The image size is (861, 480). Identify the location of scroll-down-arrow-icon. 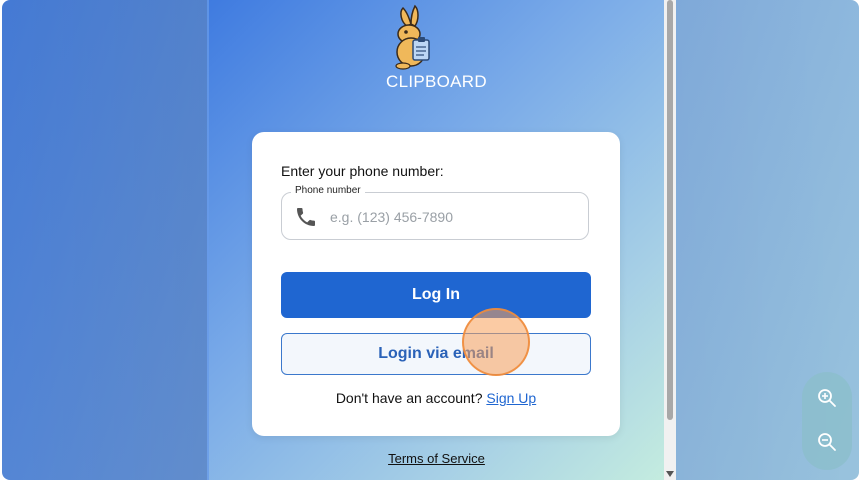
(670, 474).